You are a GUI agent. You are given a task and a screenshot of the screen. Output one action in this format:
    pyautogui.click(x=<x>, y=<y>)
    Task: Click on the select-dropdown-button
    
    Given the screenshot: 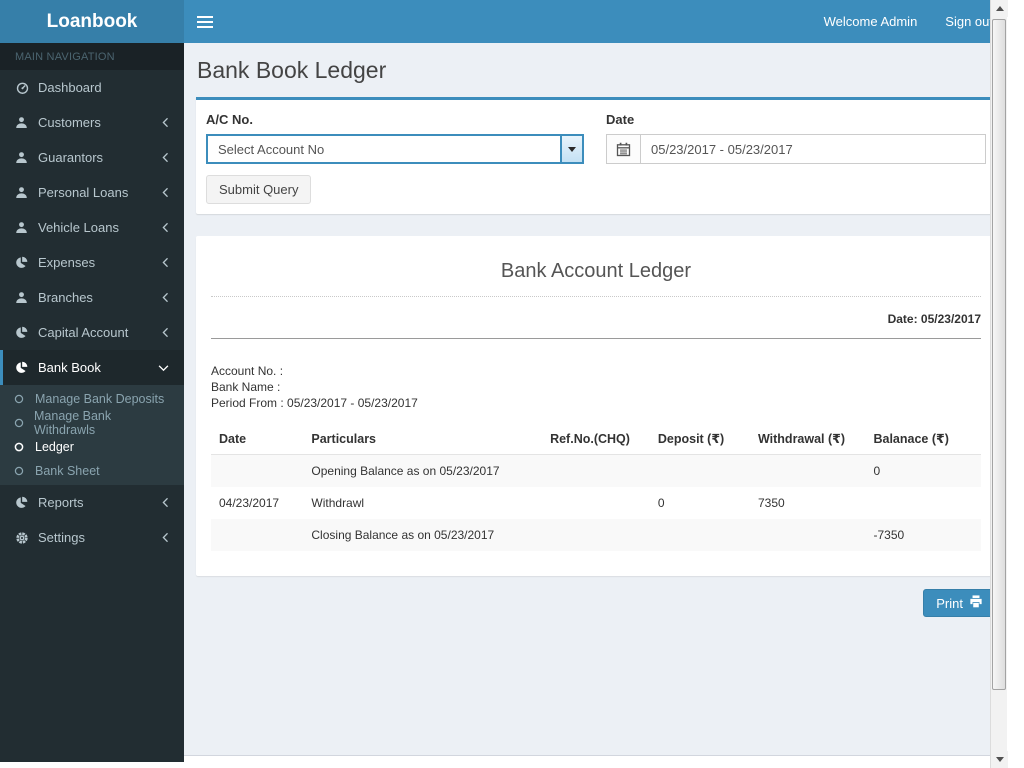 What is the action you would take?
    pyautogui.click(x=571, y=149)
    